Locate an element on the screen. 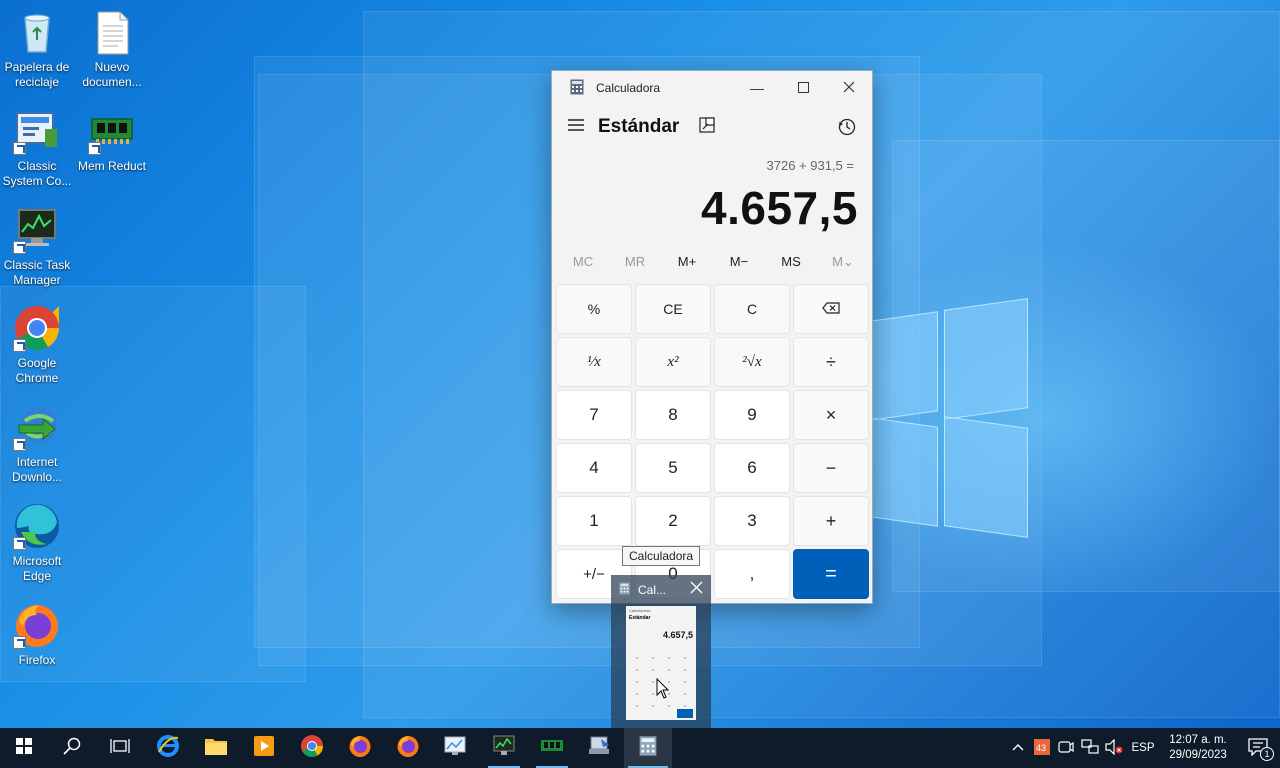 The width and height of the screenshot is (1280, 768). desktop-icon-firefox: Firefox is located at coordinates (37, 634).